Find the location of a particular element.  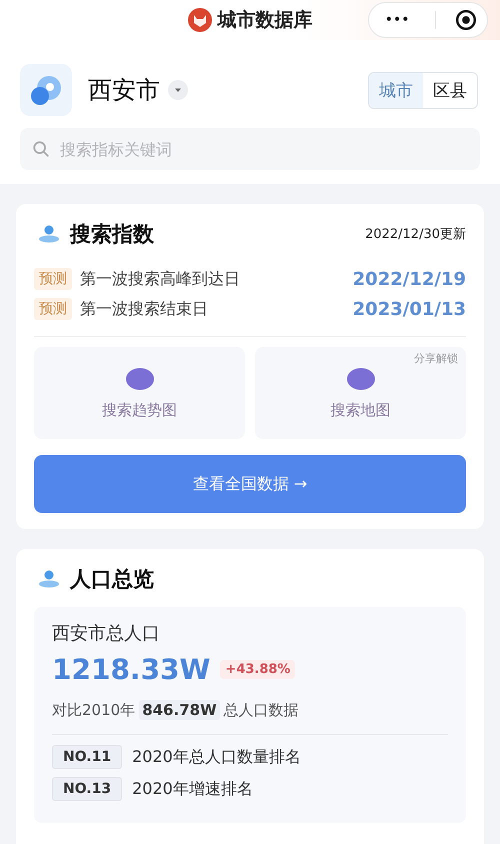

rank-badge: NO.11 is located at coordinates (87, 757).